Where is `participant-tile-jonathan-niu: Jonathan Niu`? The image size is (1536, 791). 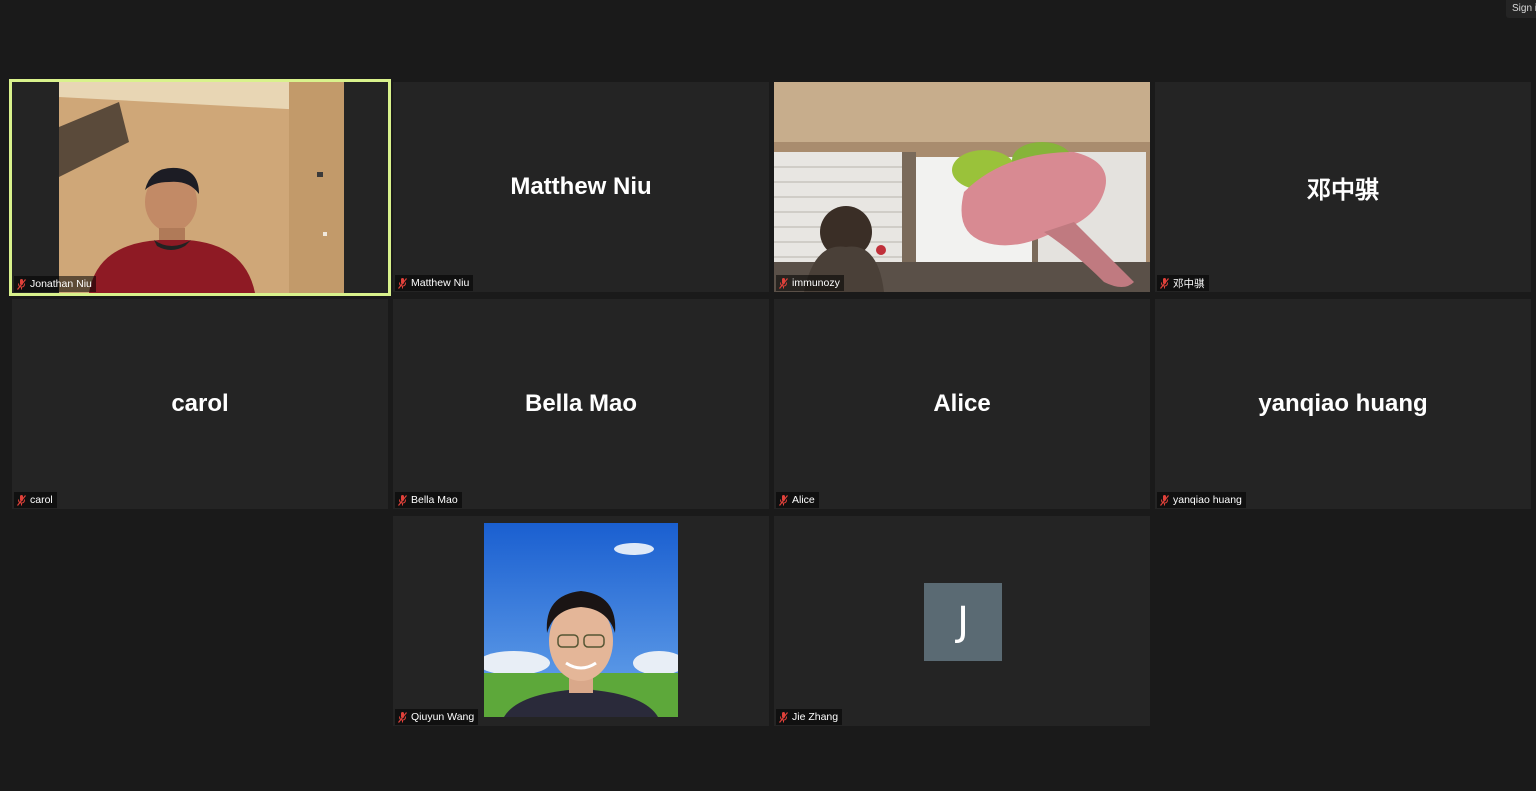 participant-tile-jonathan-niu: Jonathan Niu is located at coordinates (200, 187).